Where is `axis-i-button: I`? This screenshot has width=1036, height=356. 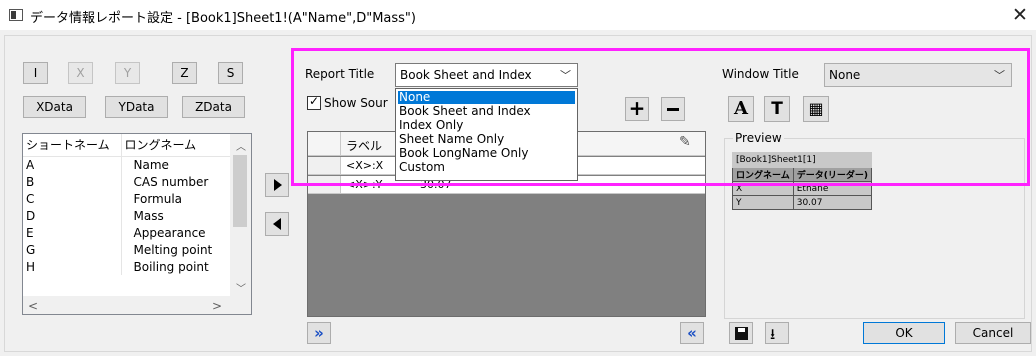 axis-i-button: I is located at coordinates (35, 73).